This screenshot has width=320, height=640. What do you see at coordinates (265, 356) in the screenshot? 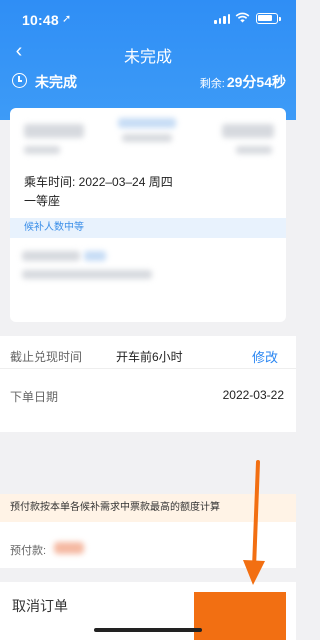
I see `edit-deadline-button: 修改` at bounding box center [265, 356].